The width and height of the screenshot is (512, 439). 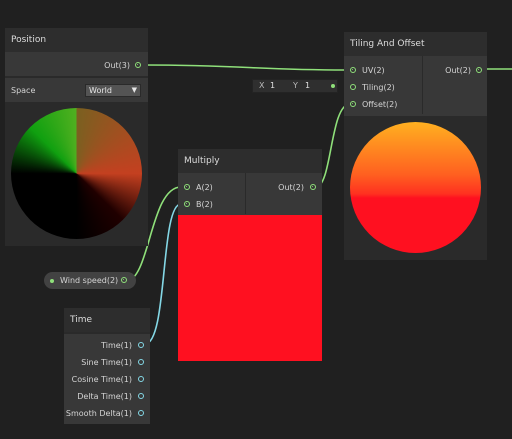 I want to click on multiply-a-label: A(2), so click(x=204, y=187).